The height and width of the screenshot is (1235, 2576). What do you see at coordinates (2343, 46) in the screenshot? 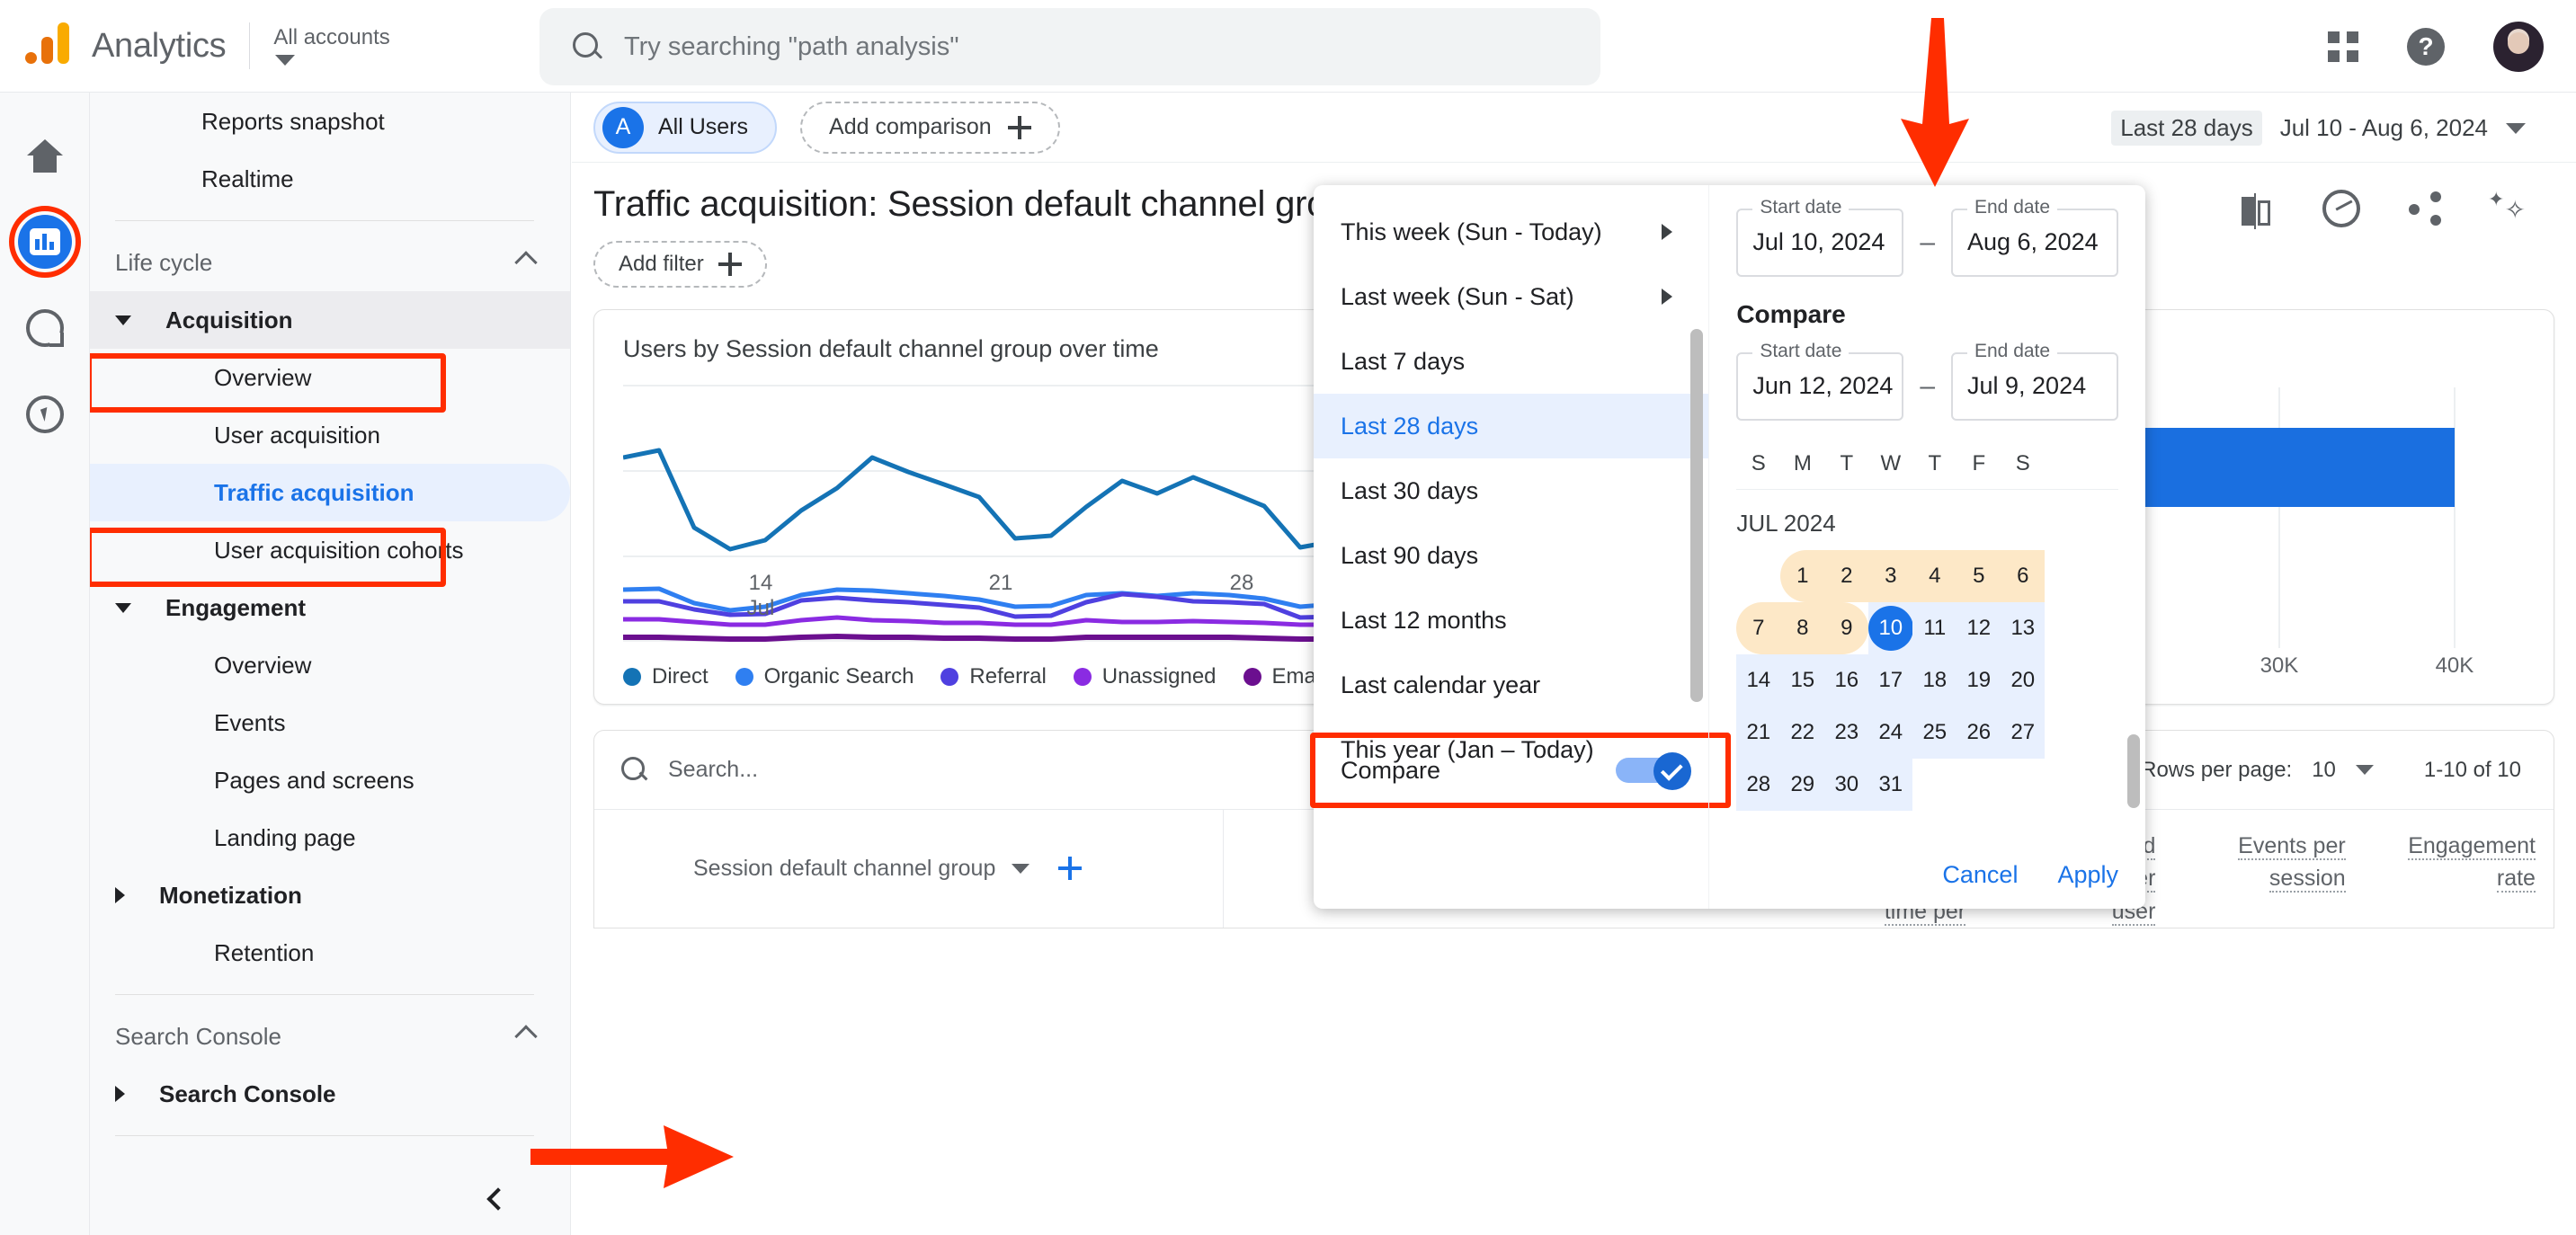
I see `apps-grid-icon` at bounding box center [2343, 46].